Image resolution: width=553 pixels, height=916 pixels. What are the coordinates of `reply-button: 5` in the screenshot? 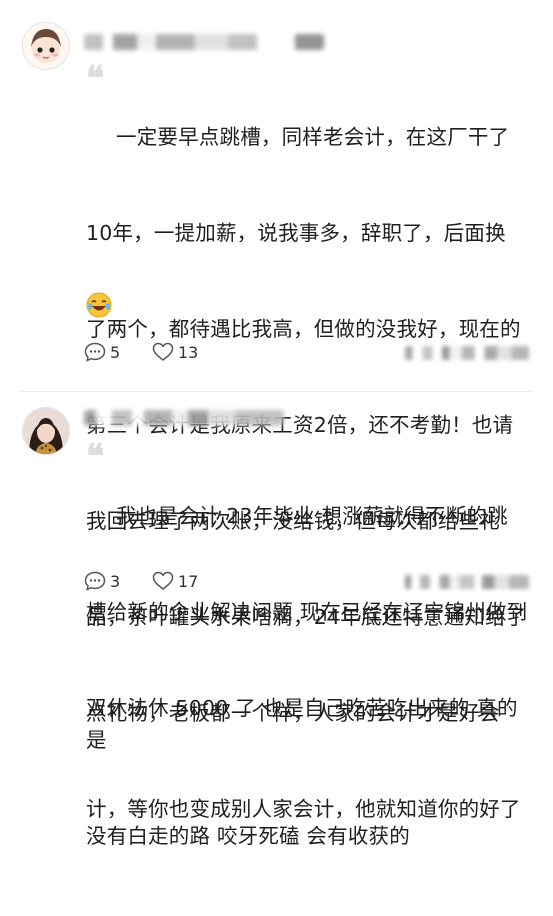 It's located at (102, 352).